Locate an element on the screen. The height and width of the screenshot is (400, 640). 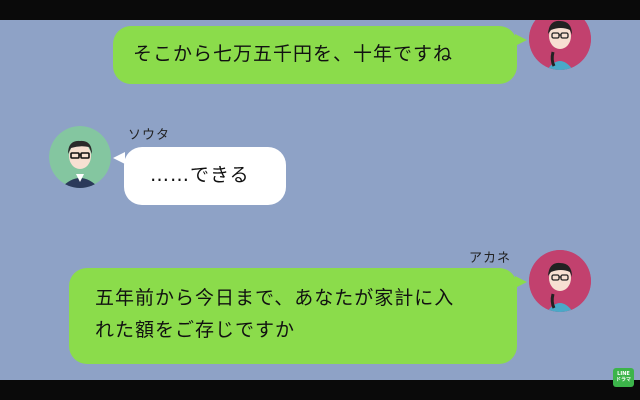
sender-name-akane: アカネ is located at coordinates (490, 258).